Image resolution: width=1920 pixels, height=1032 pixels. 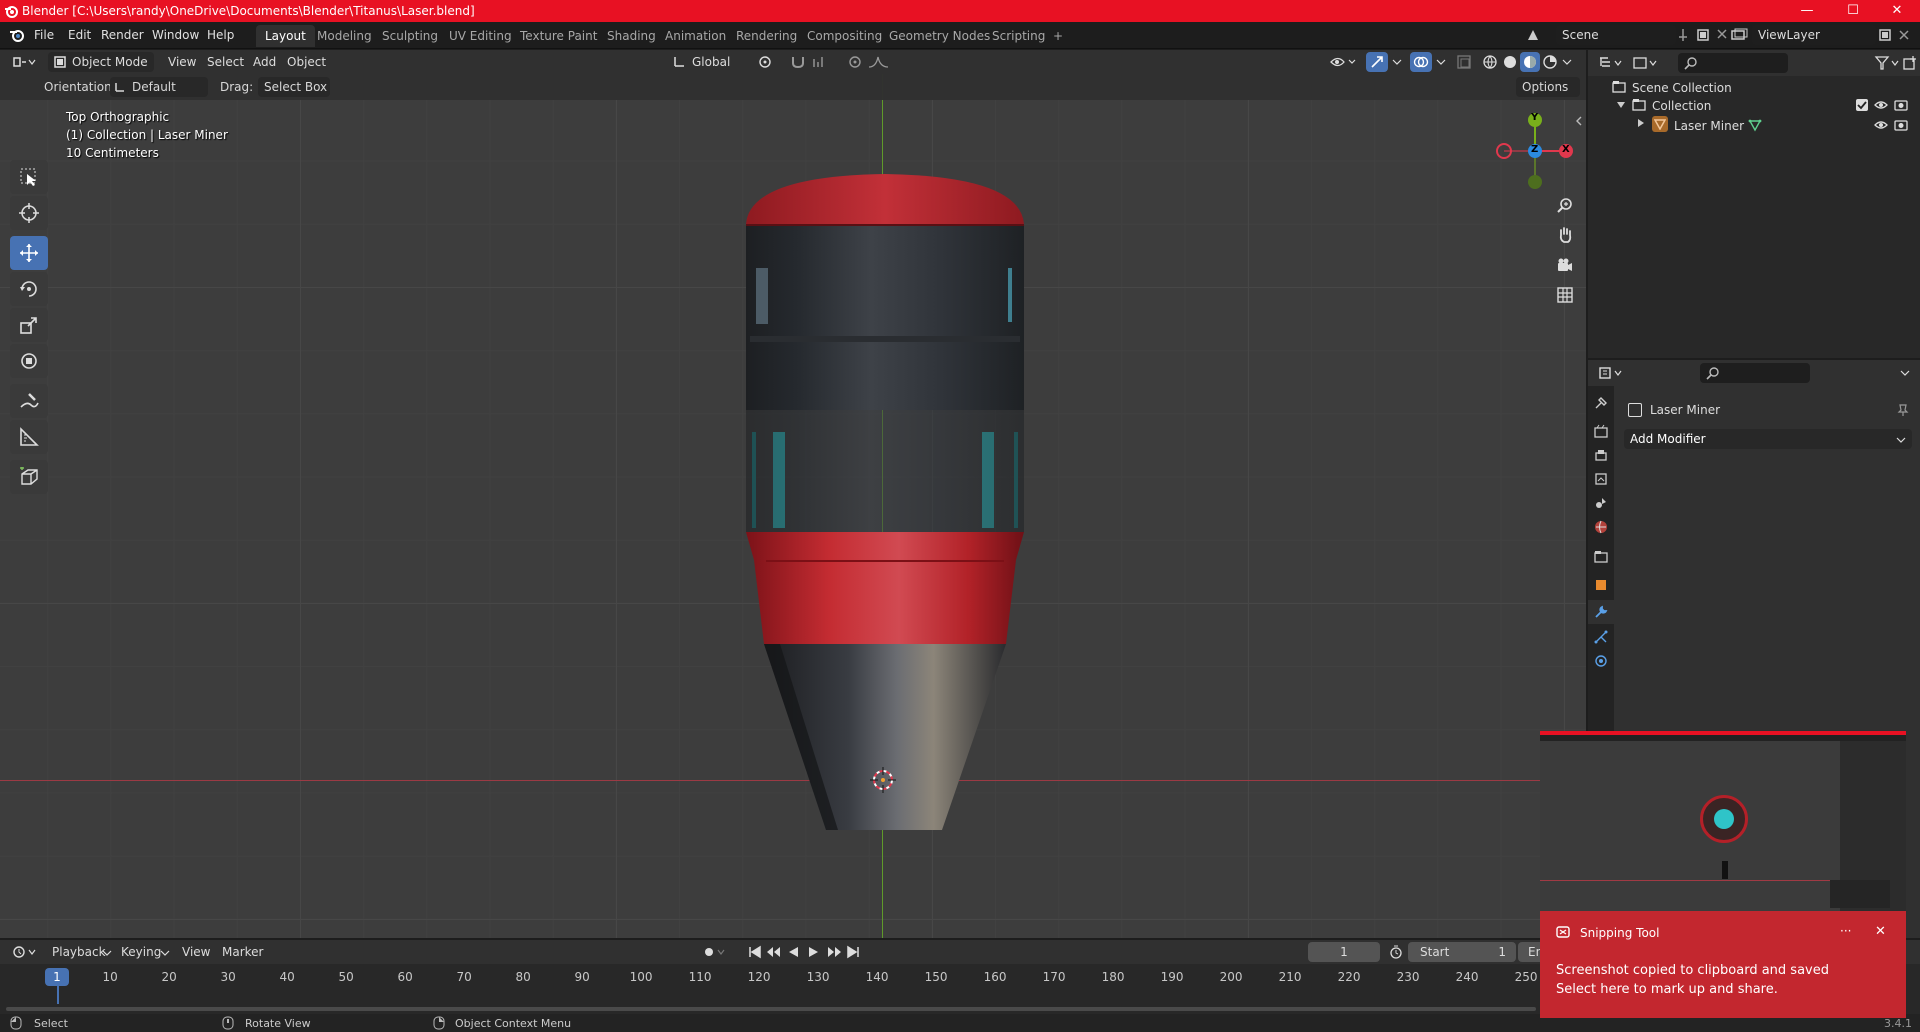 What do you see at coordinates (1601, 455) in the screenshot?
I see `output-tab-icon` at bounding box center [1601, 455].